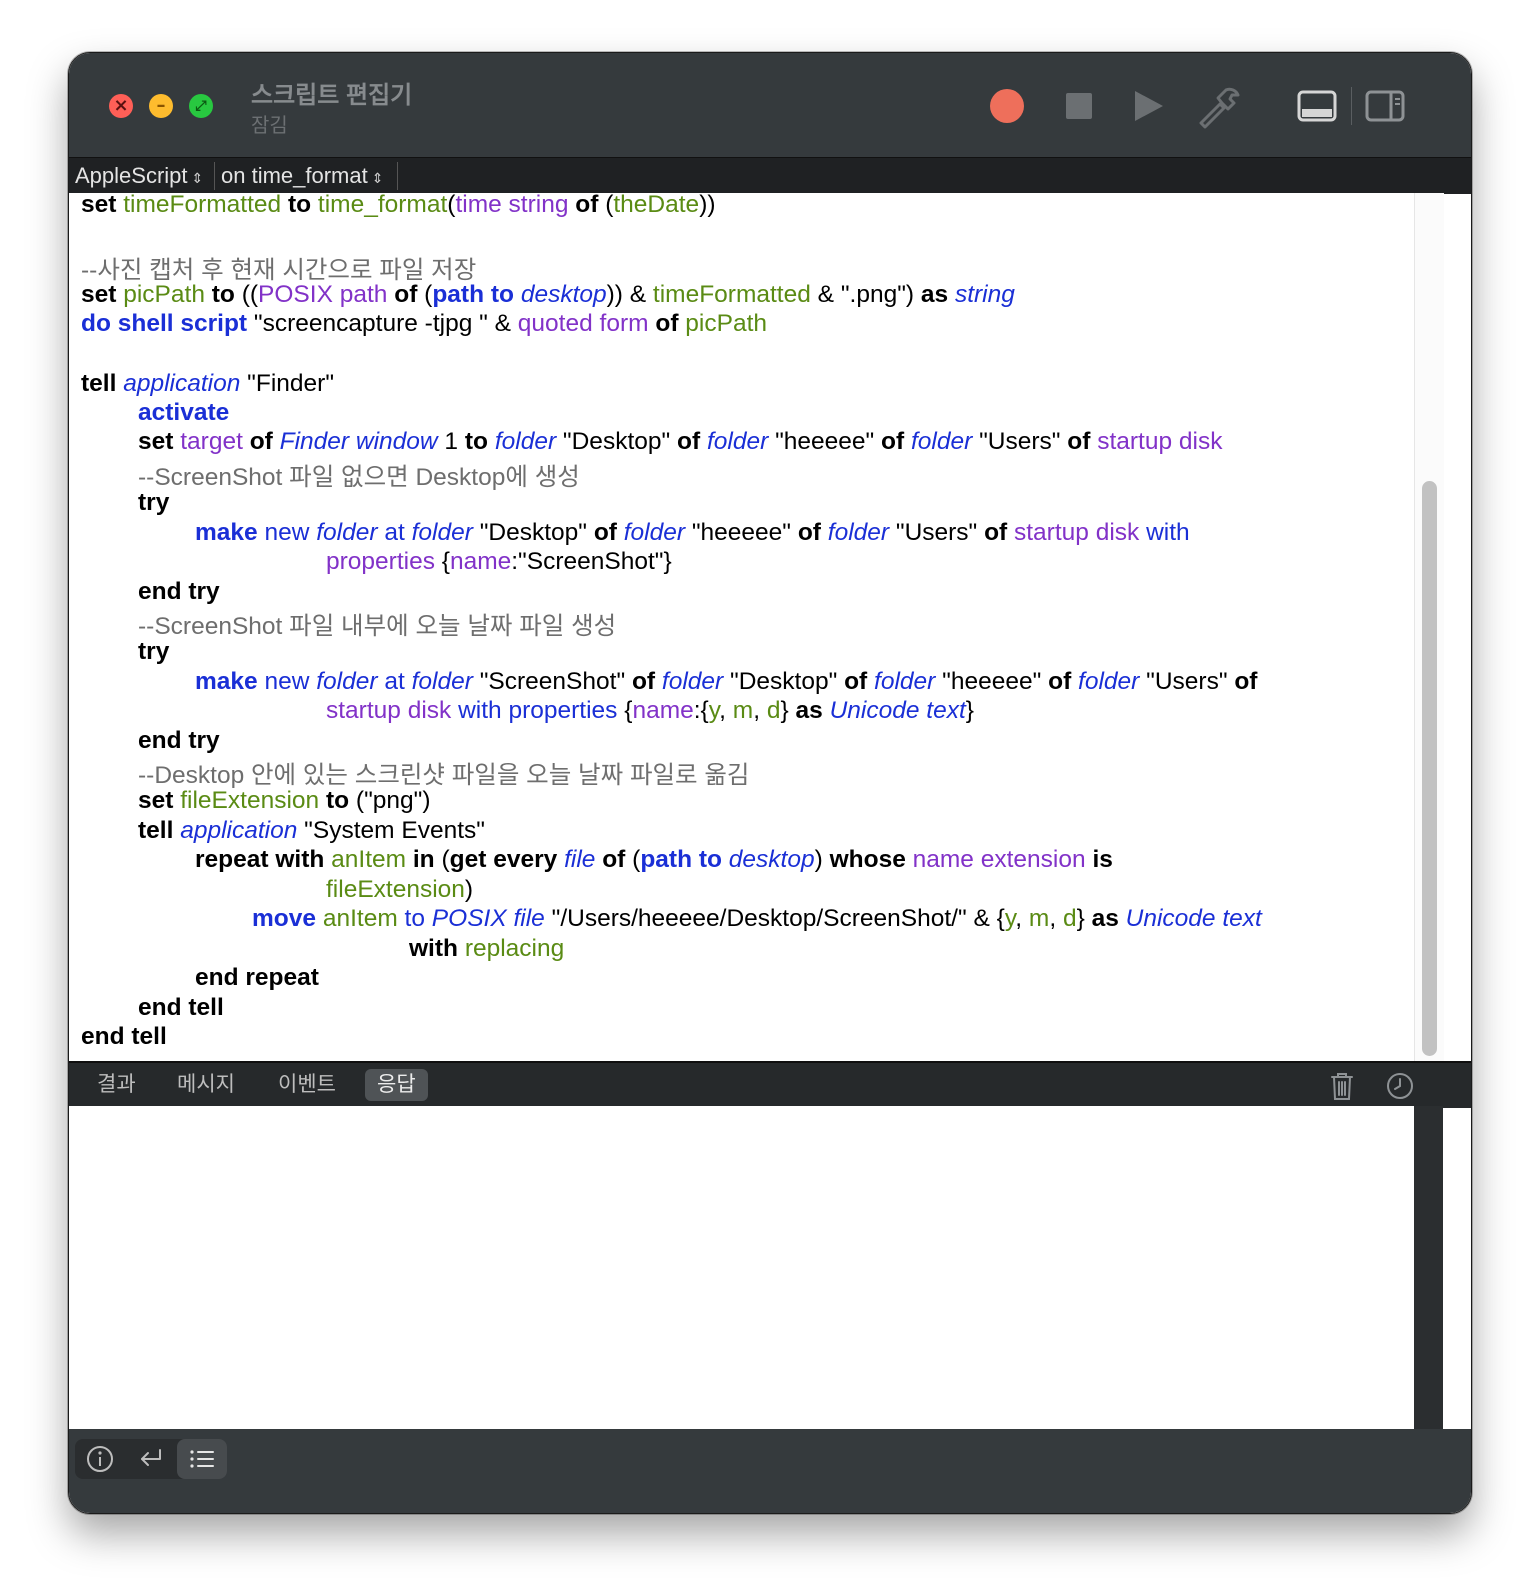 This screenshot has width=1536, height=1596. I want to click on compile-button, so click(1219, 106).